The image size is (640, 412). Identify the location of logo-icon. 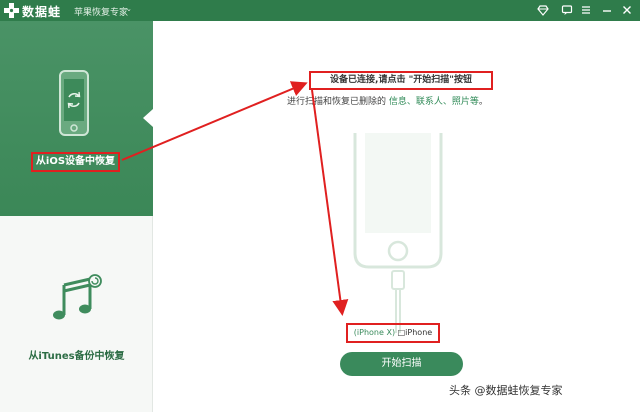
(11, 10).